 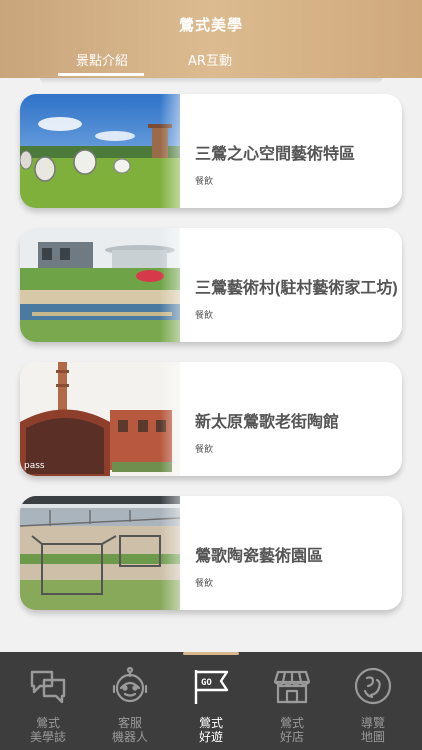 I want to click on attraction-photo: pass, so click(x=100, y=419).